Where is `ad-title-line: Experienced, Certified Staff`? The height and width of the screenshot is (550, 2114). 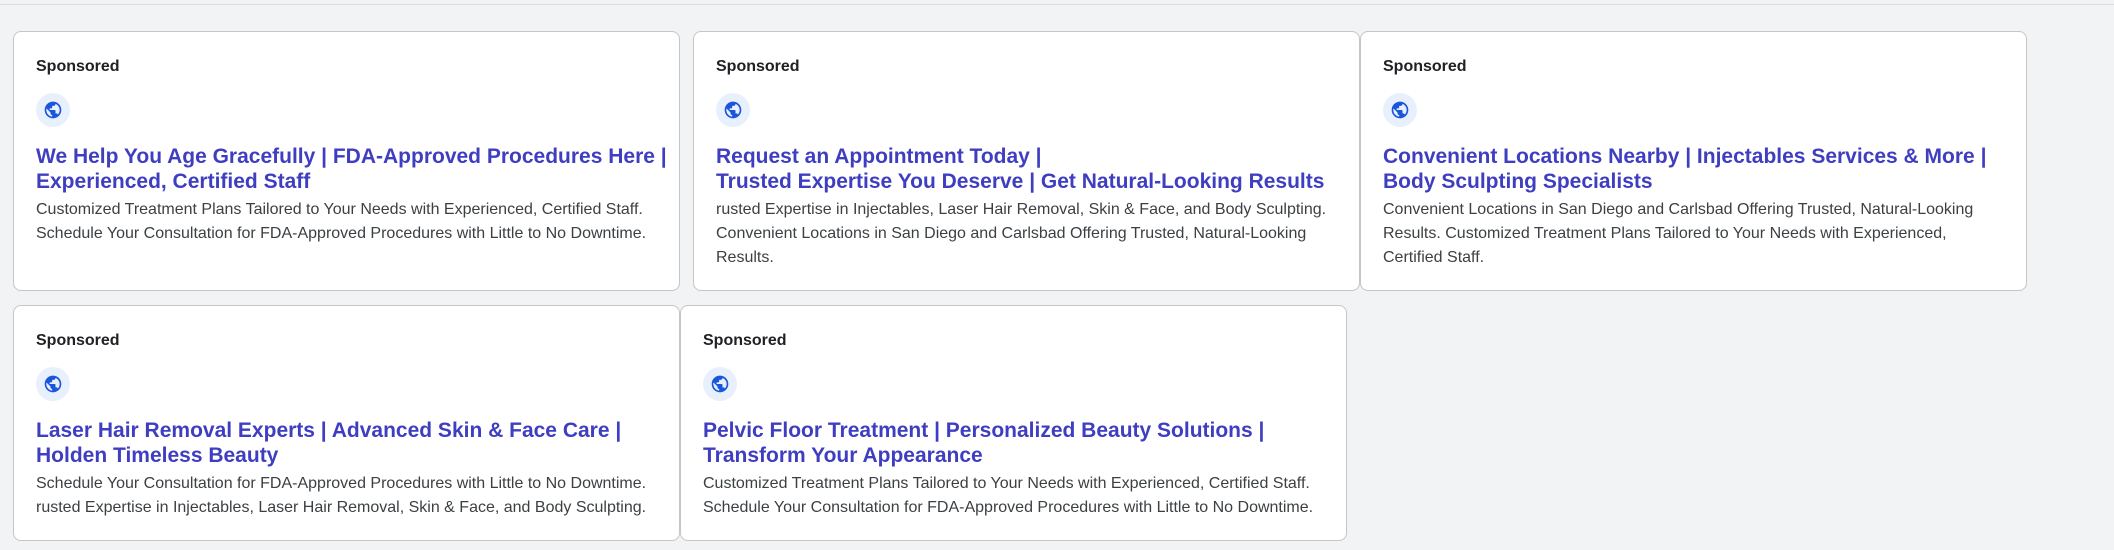
ad-title-line: Experienced, Certified Staff is located at coordinates (173, 181).